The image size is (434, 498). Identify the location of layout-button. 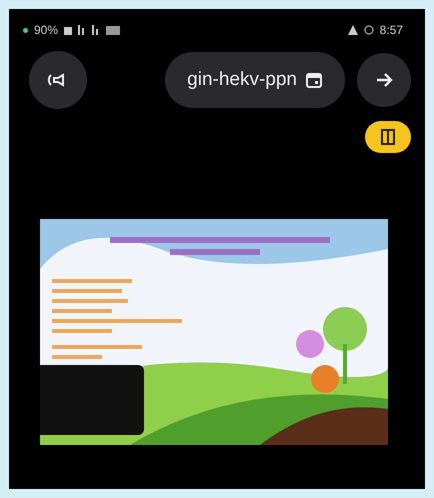
(388, 137).